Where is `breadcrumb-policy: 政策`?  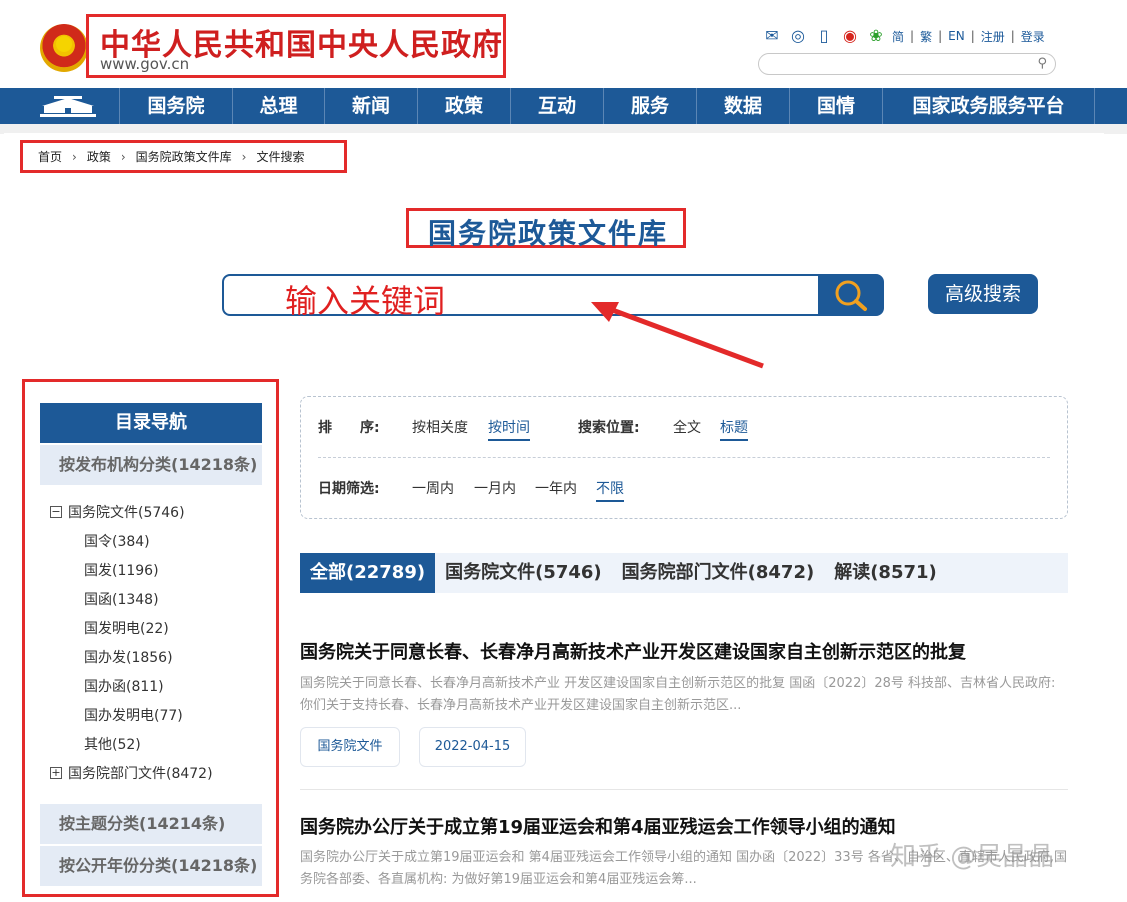 breadcrumb-policy: 政策 is located at coordinates (99, 156).